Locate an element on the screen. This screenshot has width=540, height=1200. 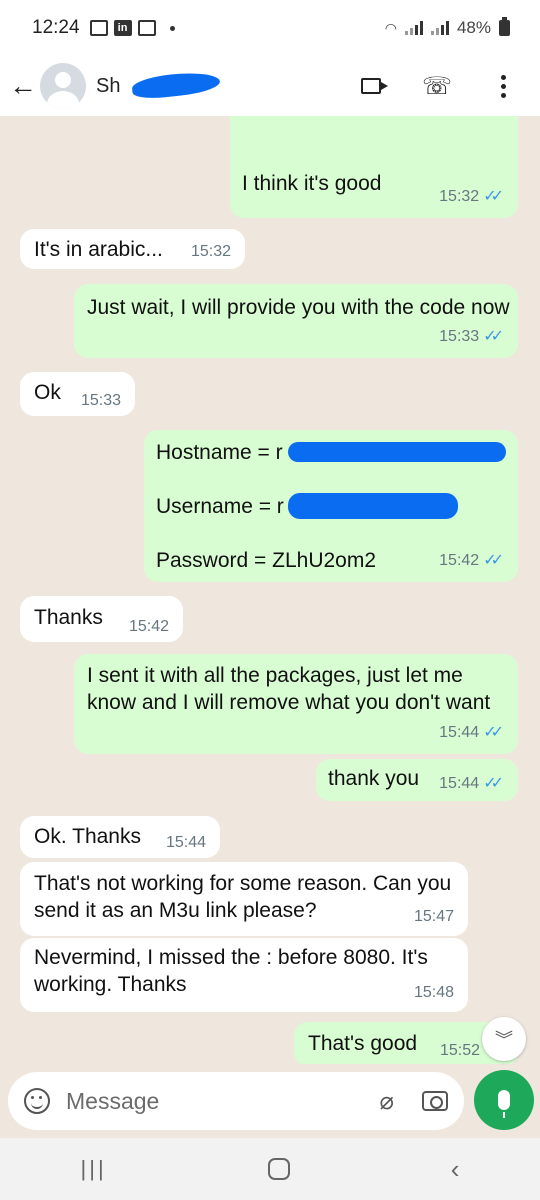
phone-icon: ☏ is located at coordinates (437, 86).